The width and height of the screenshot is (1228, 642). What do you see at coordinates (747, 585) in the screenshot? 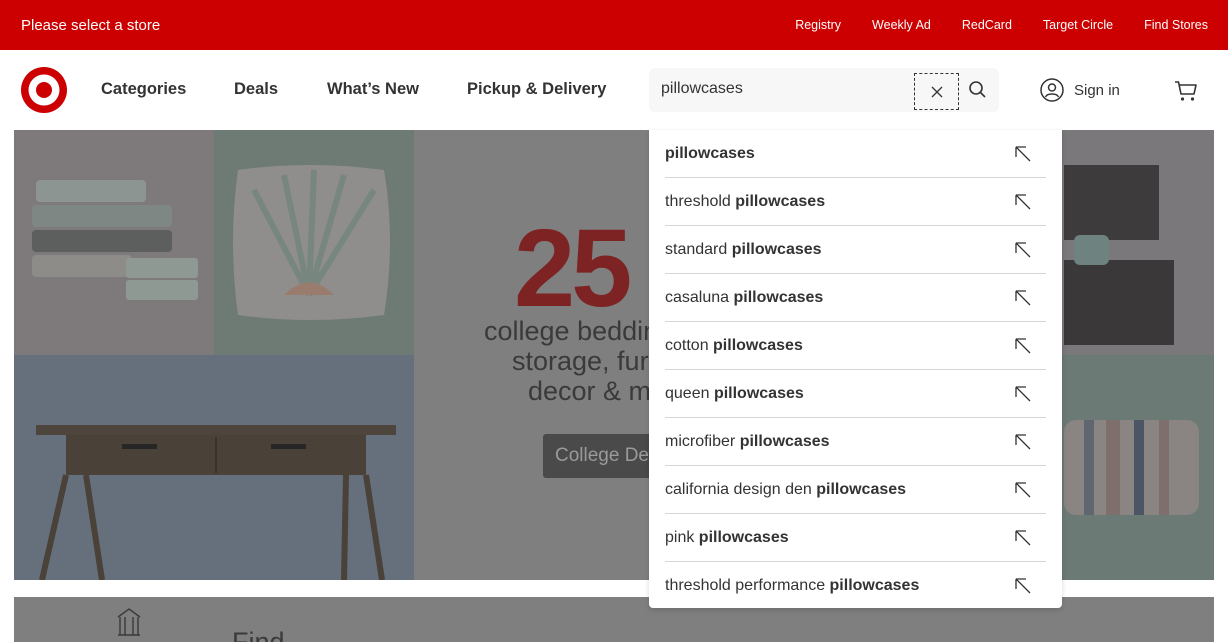
I see `suggestion-prefix: threshold performance` at bounding box center [747, 585].